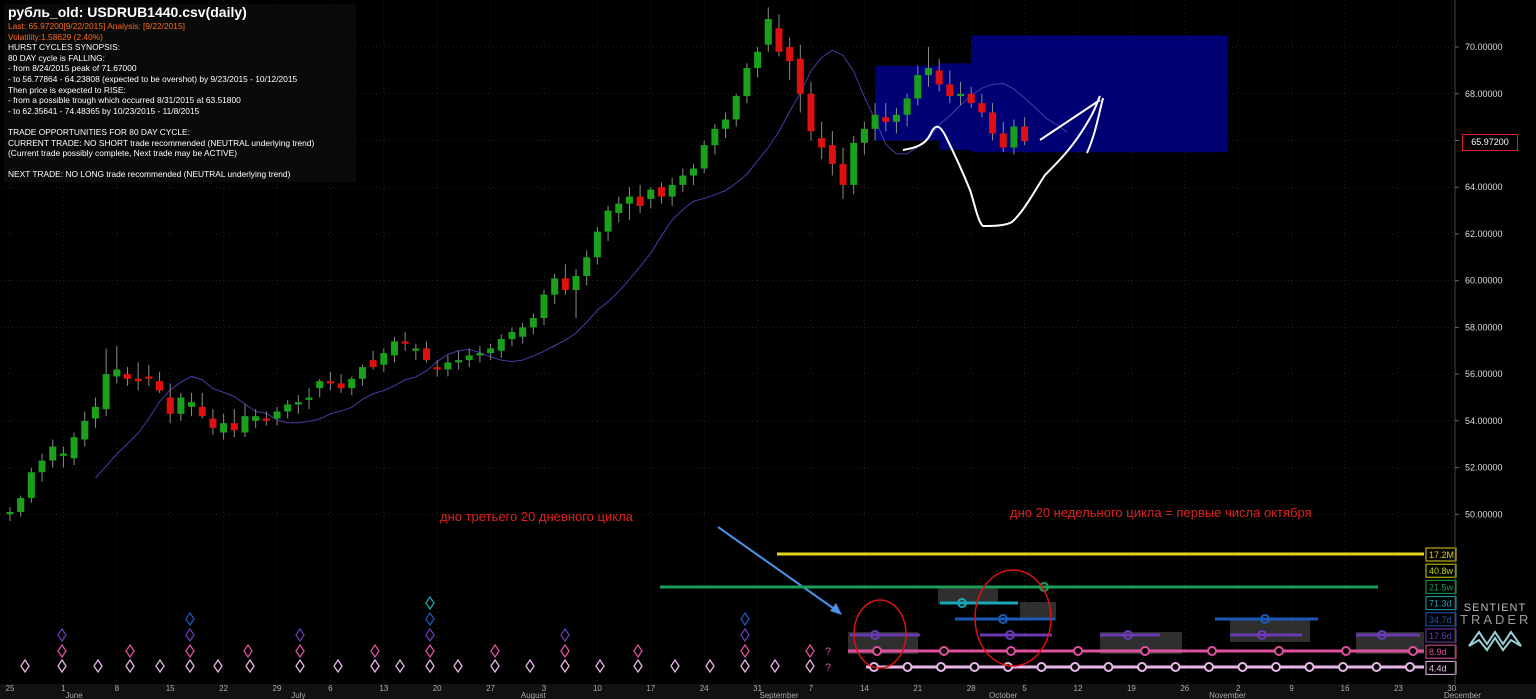 This screenshot has width=1536, height=699. What do you see at coordinates (1484, 234) in the screenshot?
I see `y-tick-label: 62.00000` at bounding box center [1484, 234].